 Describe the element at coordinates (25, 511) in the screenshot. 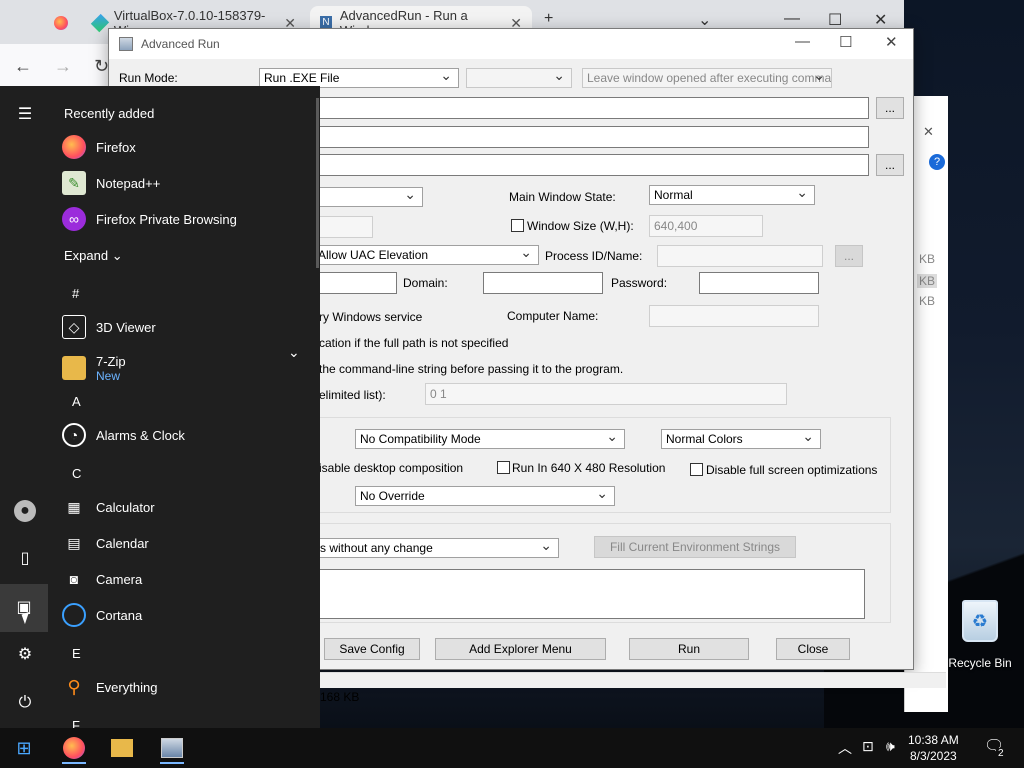

I see `user-icon: ●` at that location.